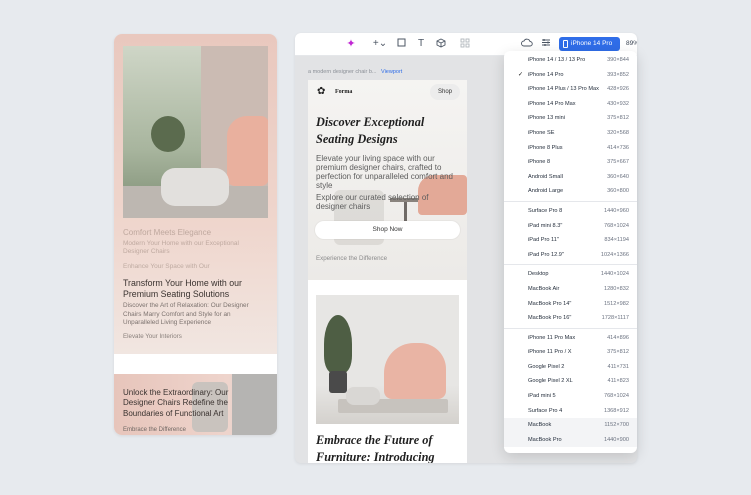 The image size is (751, 495). Describe the element at coordinates (545, 225) in the screenshot. I see `device-name: iPad mini 8.3"` at that location.